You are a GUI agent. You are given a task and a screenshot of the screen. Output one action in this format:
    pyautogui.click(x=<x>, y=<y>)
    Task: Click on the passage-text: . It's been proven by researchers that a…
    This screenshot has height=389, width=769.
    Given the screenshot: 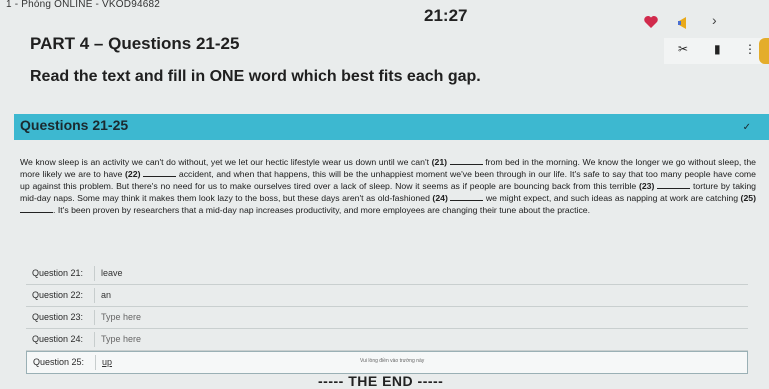 What is the action you would take?
    pyautogui.click(x=322, y=210)
    